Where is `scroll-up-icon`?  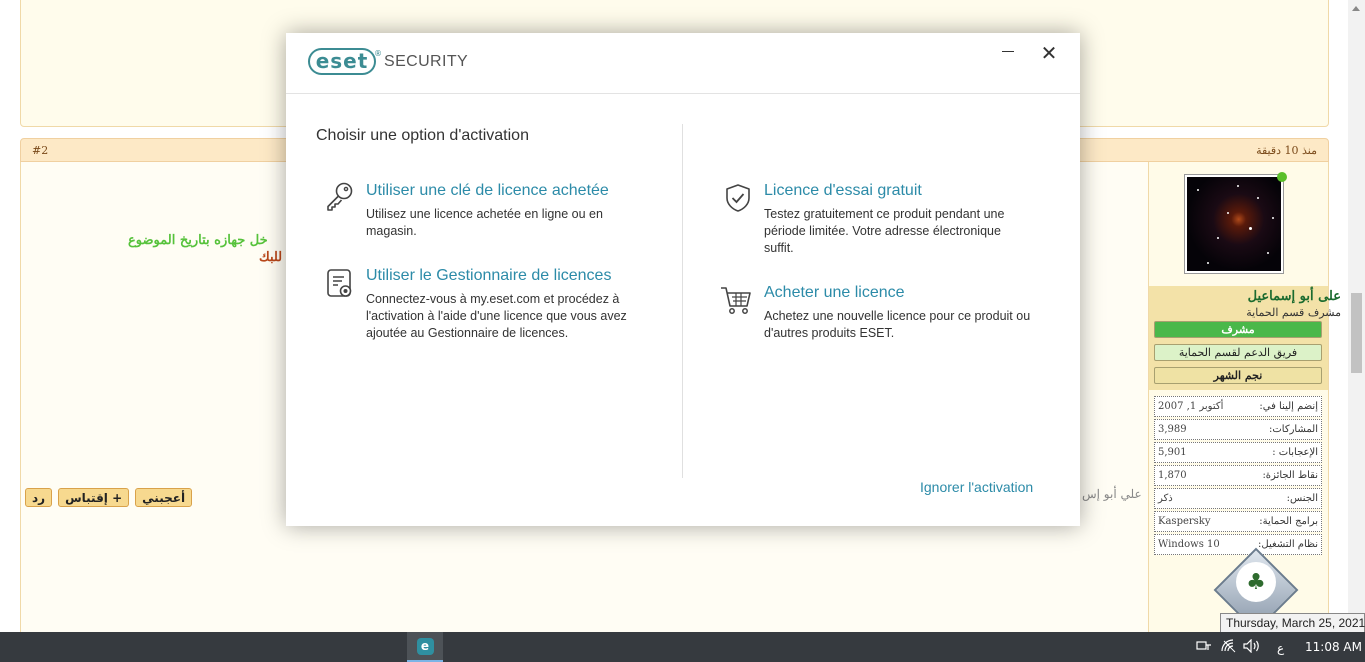
scroll-up-icon is located at coordinates (1356, 8).